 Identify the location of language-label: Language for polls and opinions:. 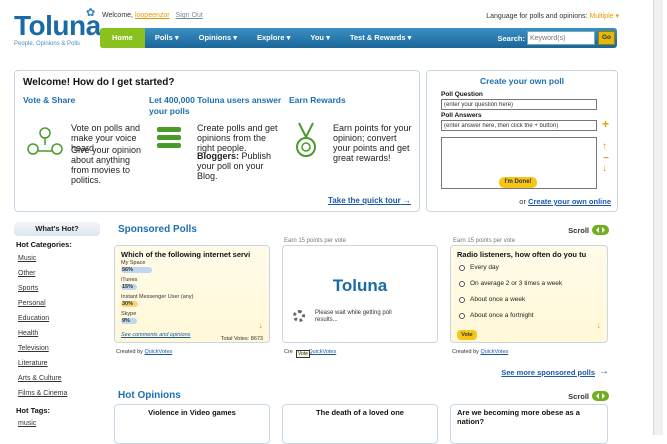
(537, 16).